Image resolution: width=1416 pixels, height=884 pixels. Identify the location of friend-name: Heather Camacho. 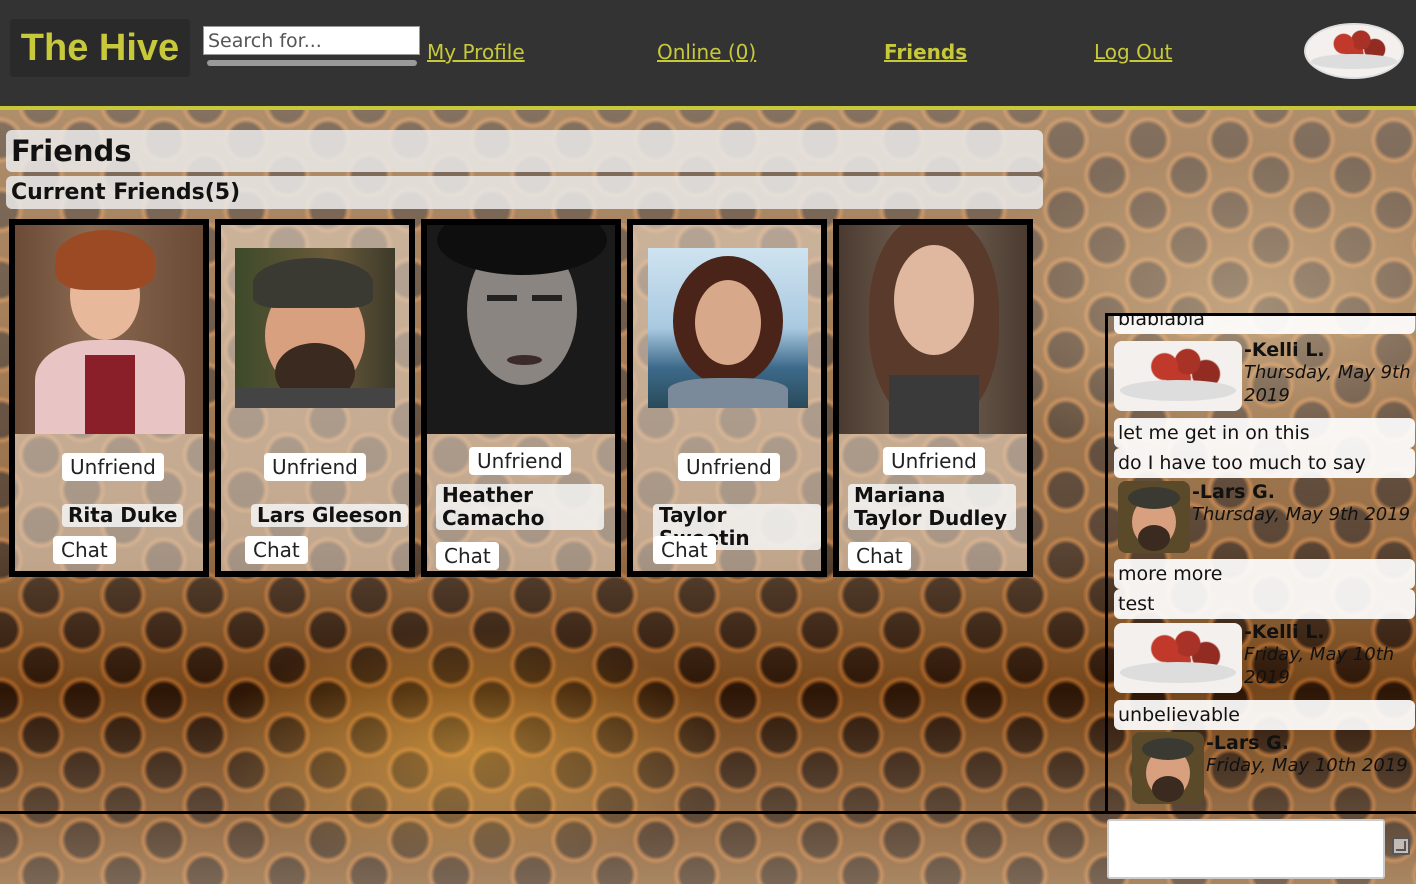
(520, 507).